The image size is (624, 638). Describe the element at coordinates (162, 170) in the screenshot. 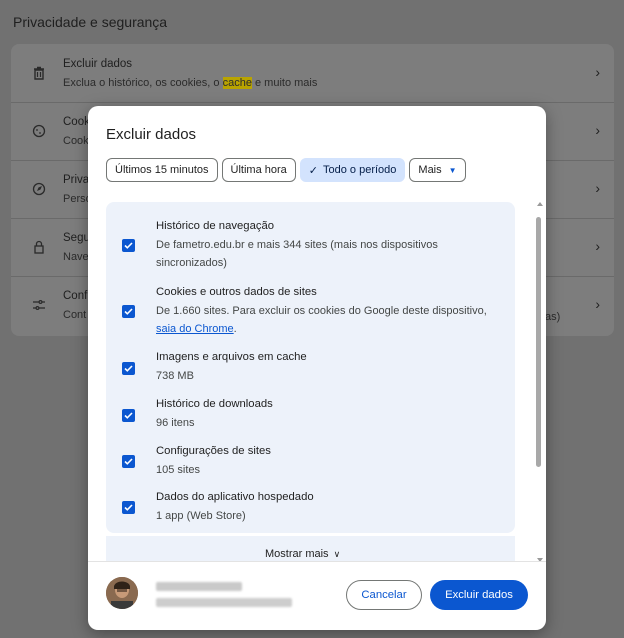

I see `chip-last-15-minutes: Últimos 15 minutos` at that location.